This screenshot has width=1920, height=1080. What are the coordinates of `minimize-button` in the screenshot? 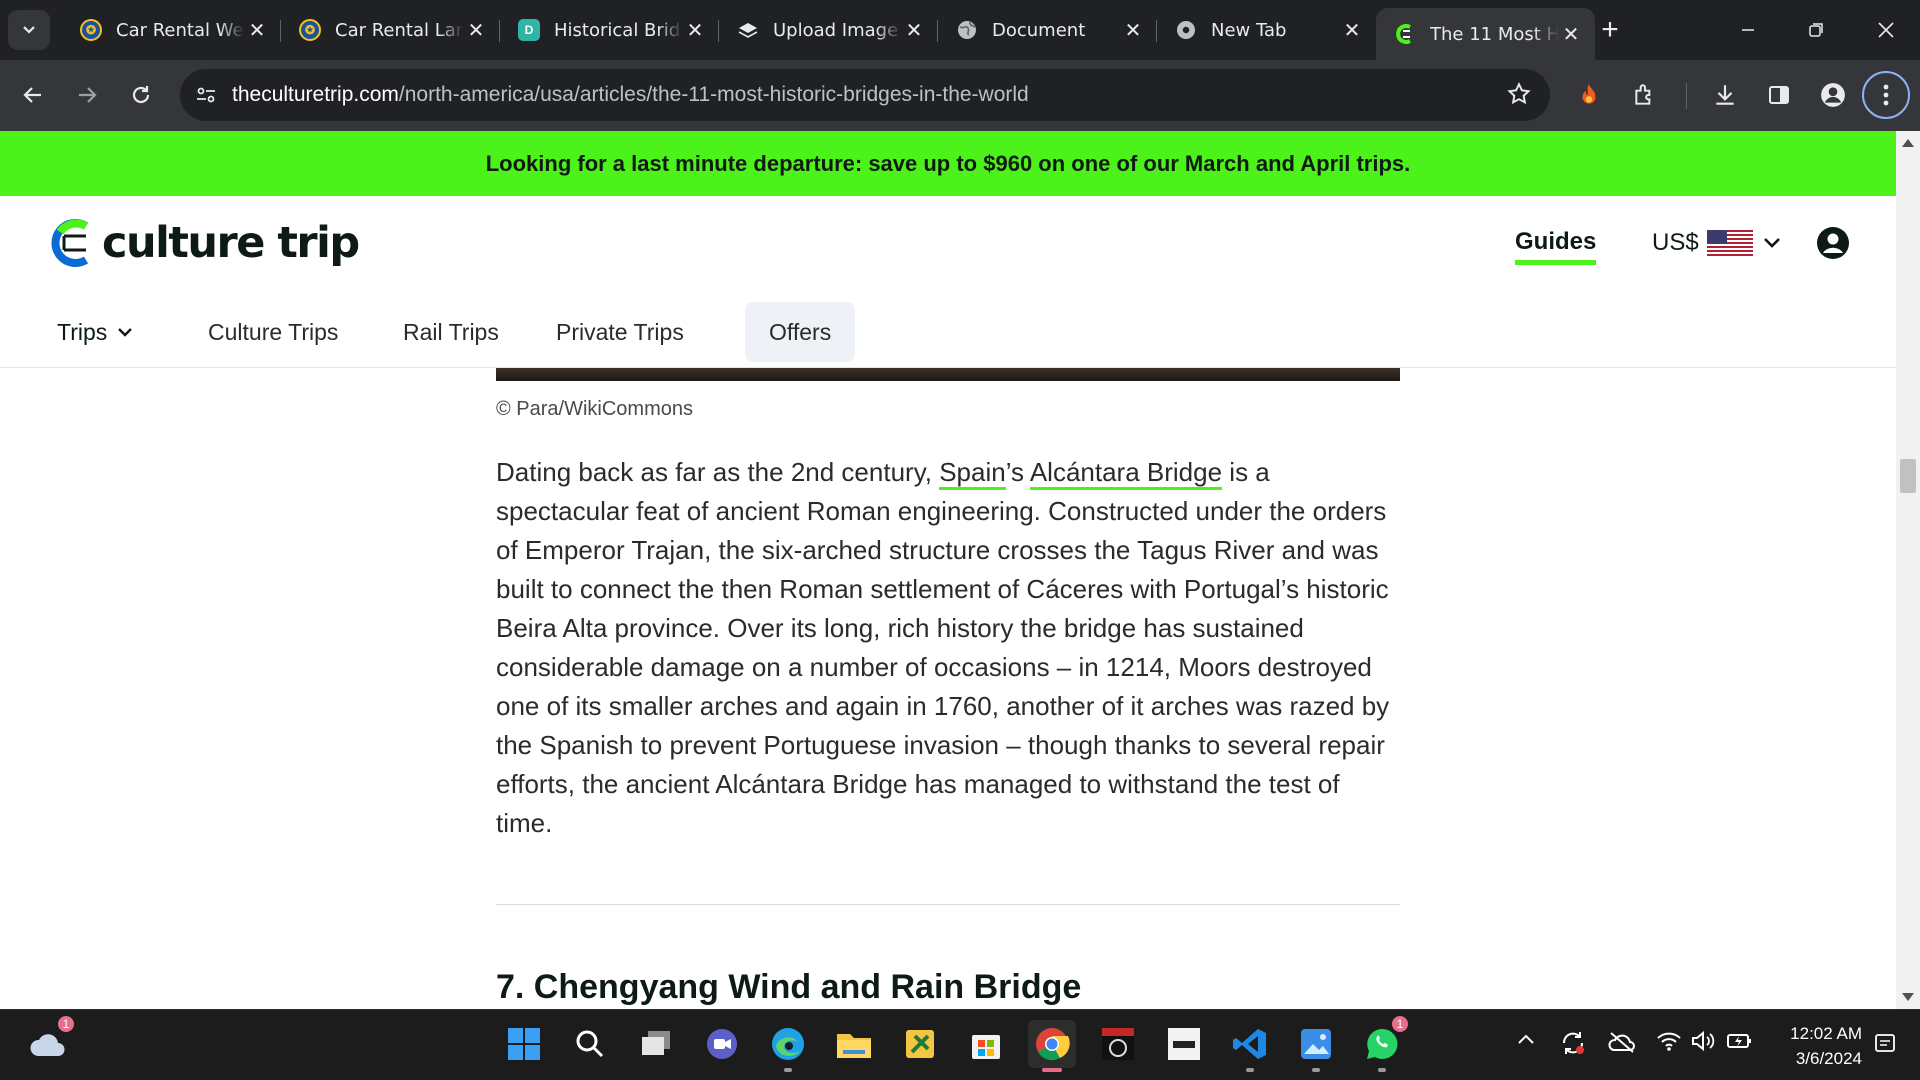 It's located at (1748, 30).